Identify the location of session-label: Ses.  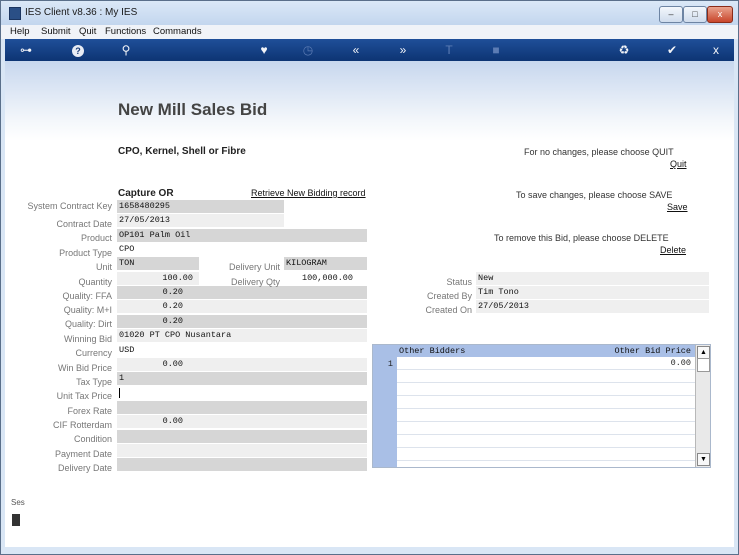
(18, 502).